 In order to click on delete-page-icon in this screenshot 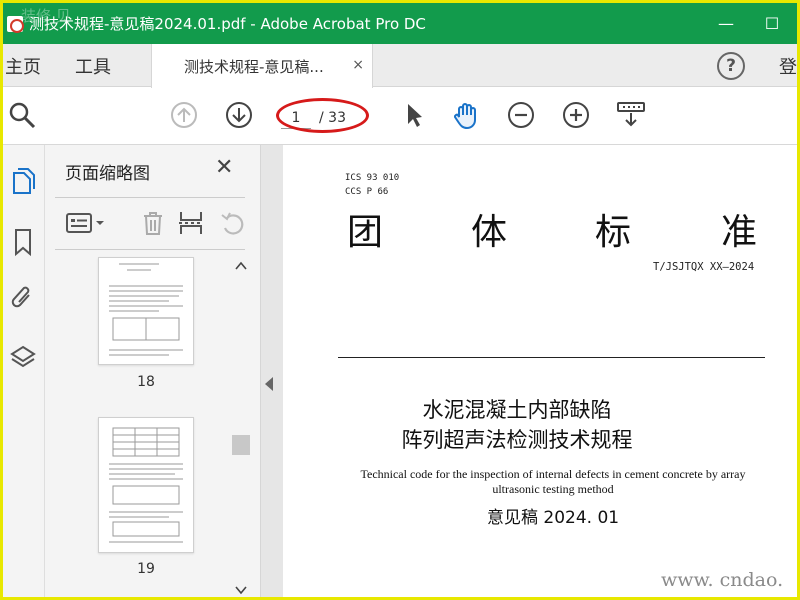, I will do `click(154, 223)`.